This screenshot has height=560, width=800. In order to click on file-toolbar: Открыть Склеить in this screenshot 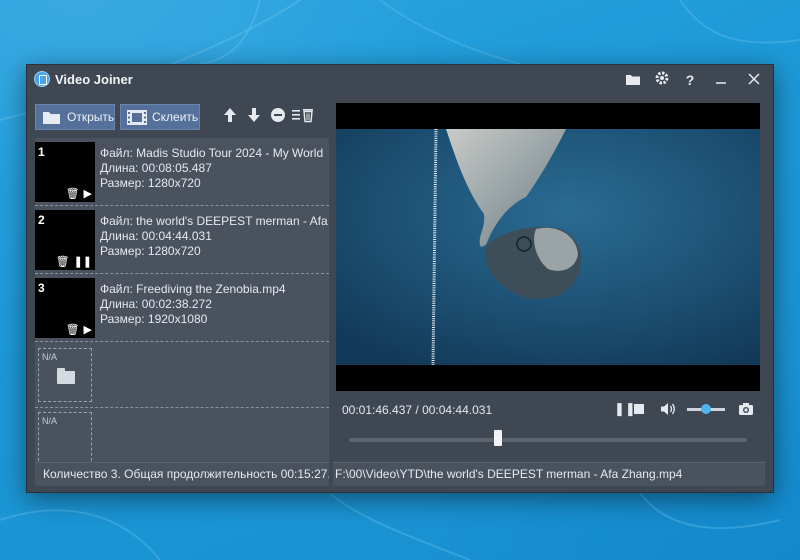, I will do `click(182, 118)`.